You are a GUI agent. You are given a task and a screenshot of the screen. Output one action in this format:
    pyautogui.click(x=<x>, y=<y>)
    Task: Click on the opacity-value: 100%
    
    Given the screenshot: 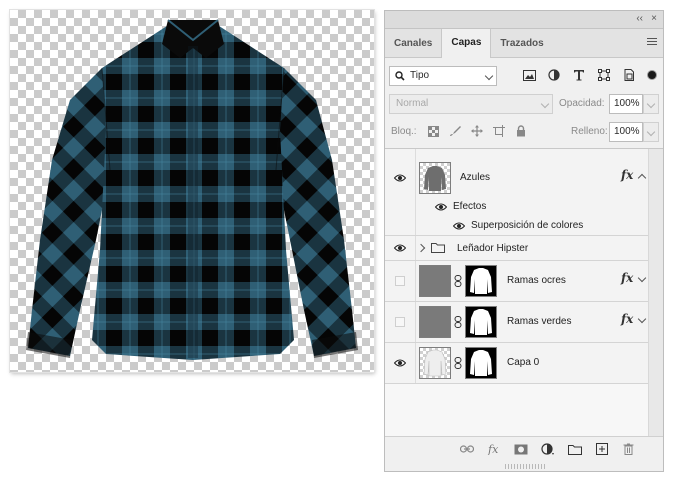 What is the action you would take?
    pyautogui.click(x=627, y=103)
    